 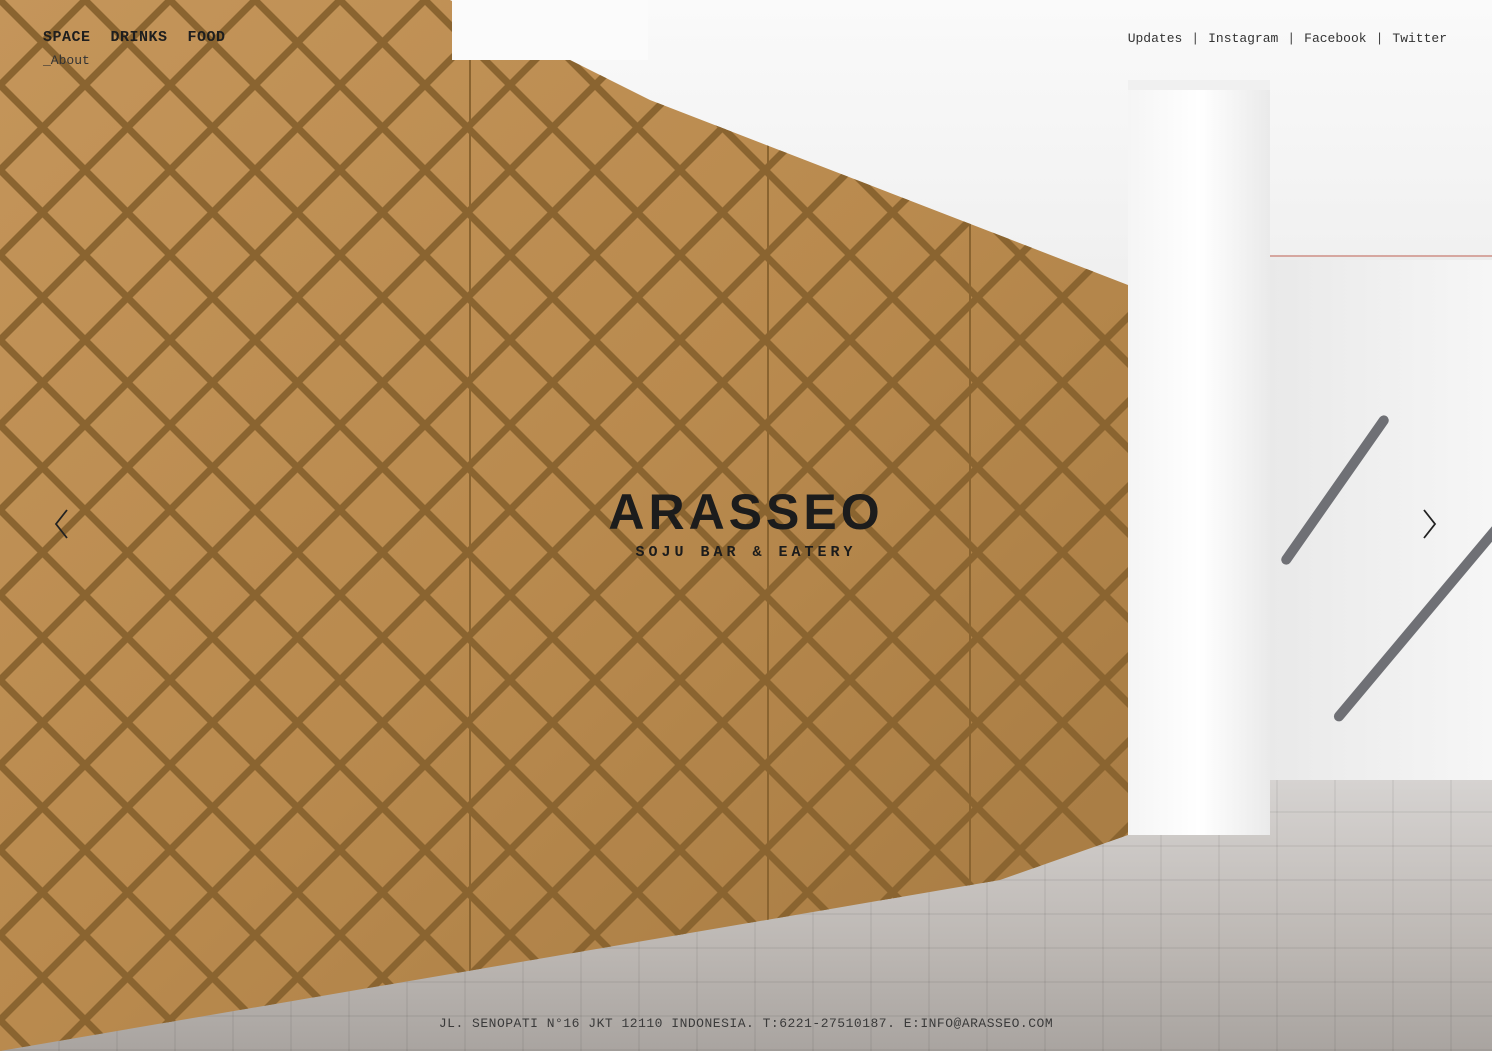 What do you see at coordinates (1335, 38) in the screenshot?
I see `link-facebook: Facebook` at bounding box center [1335, 38].